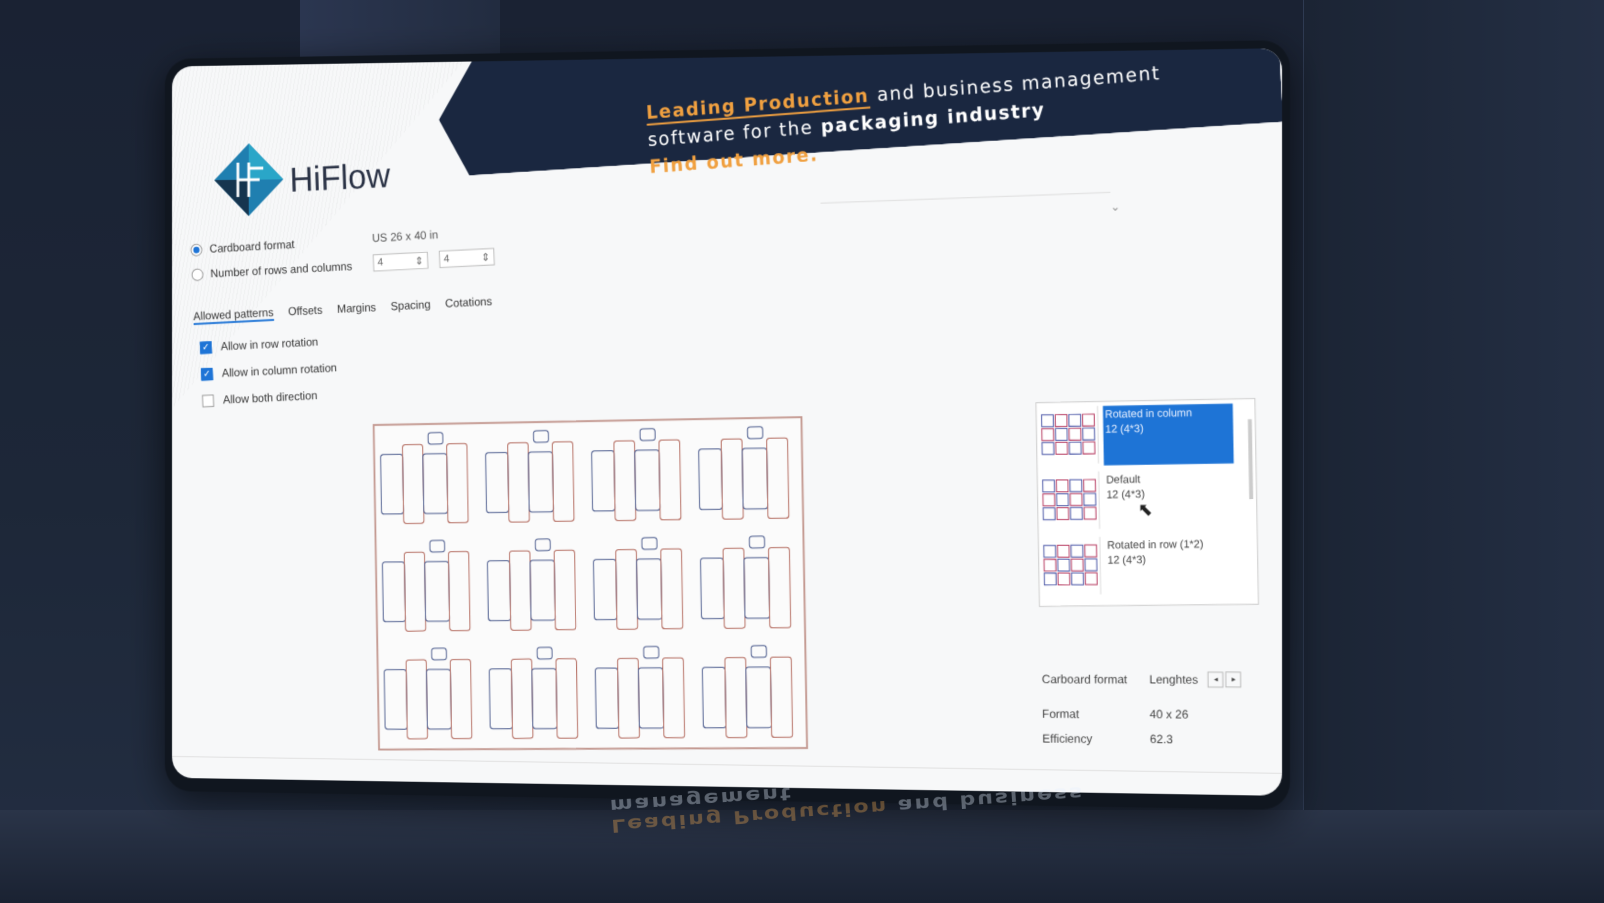 The width and height of the screenshot is (1604, 903). Describe the element at coordinates (1145, 509) in the screenshot. I see `mouse-cursor-icon: ⬉` at that location.